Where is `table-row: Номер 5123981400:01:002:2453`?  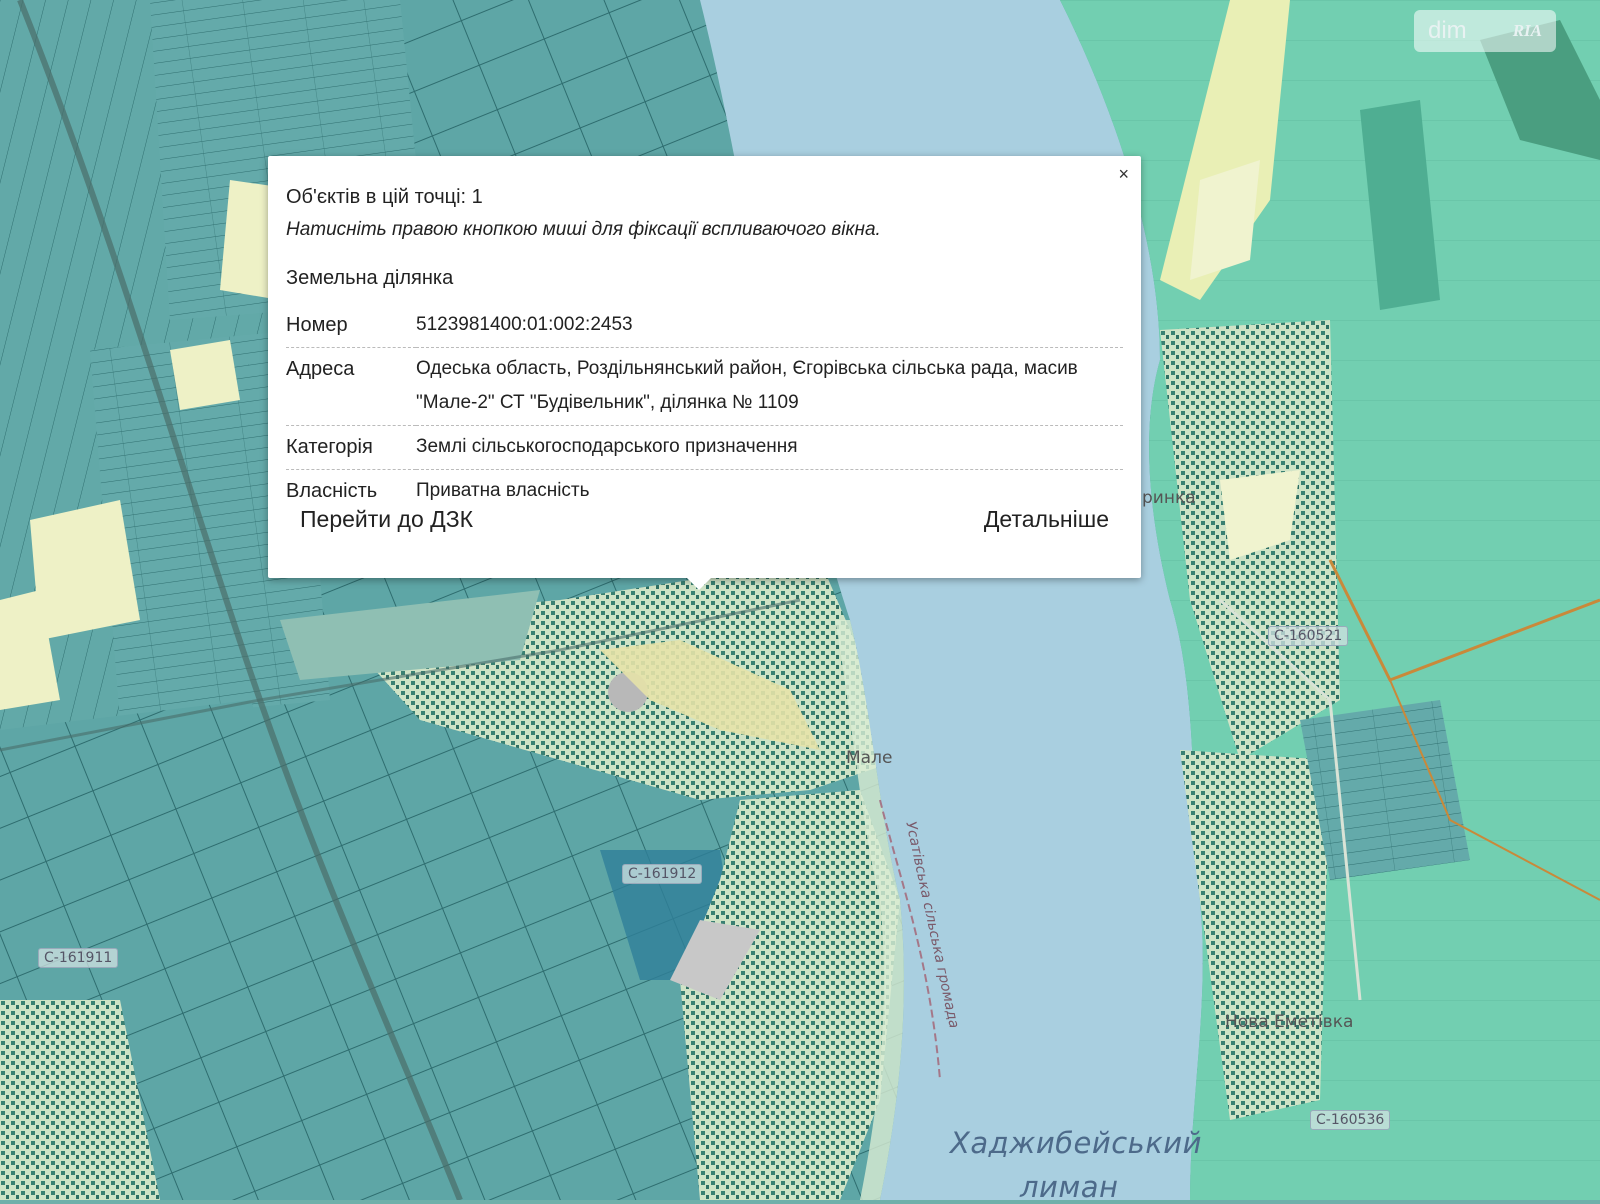
table-row: Номер 5123981400:01:002:2453 is located at coordinates (704, 326).